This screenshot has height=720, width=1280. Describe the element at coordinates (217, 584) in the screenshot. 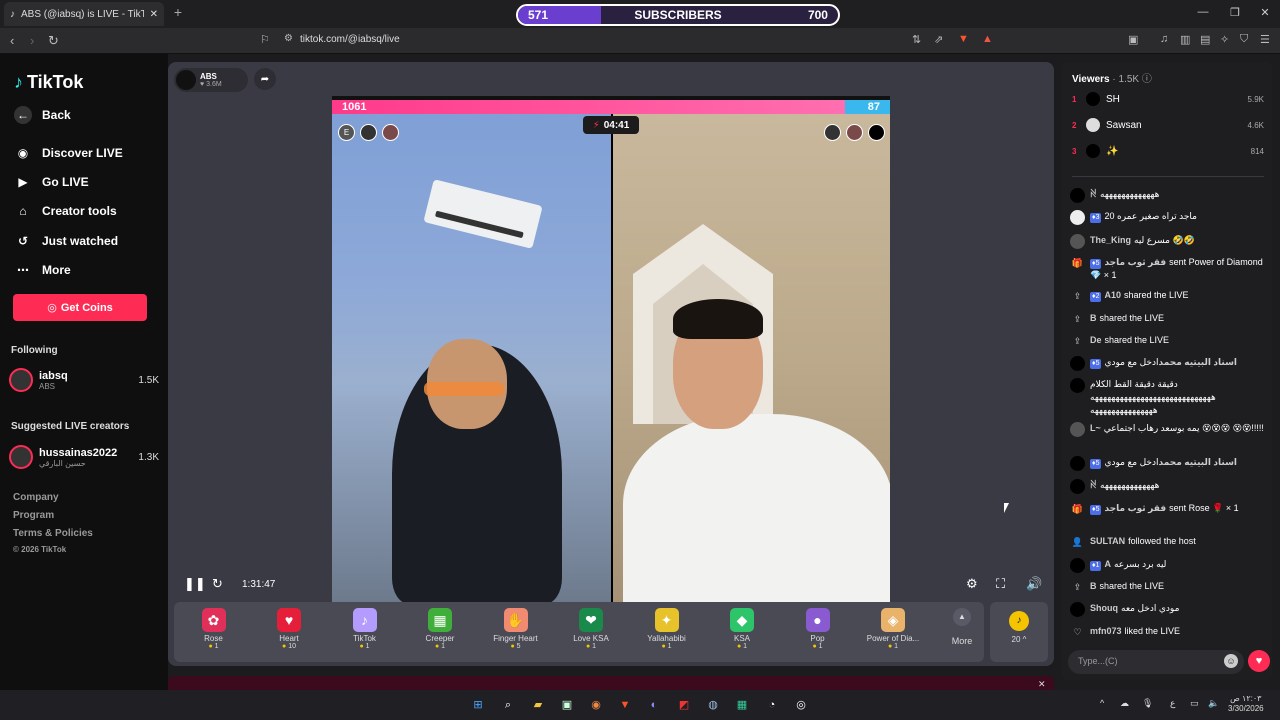

I see `refresh-stream-icon: ↻` at that location.